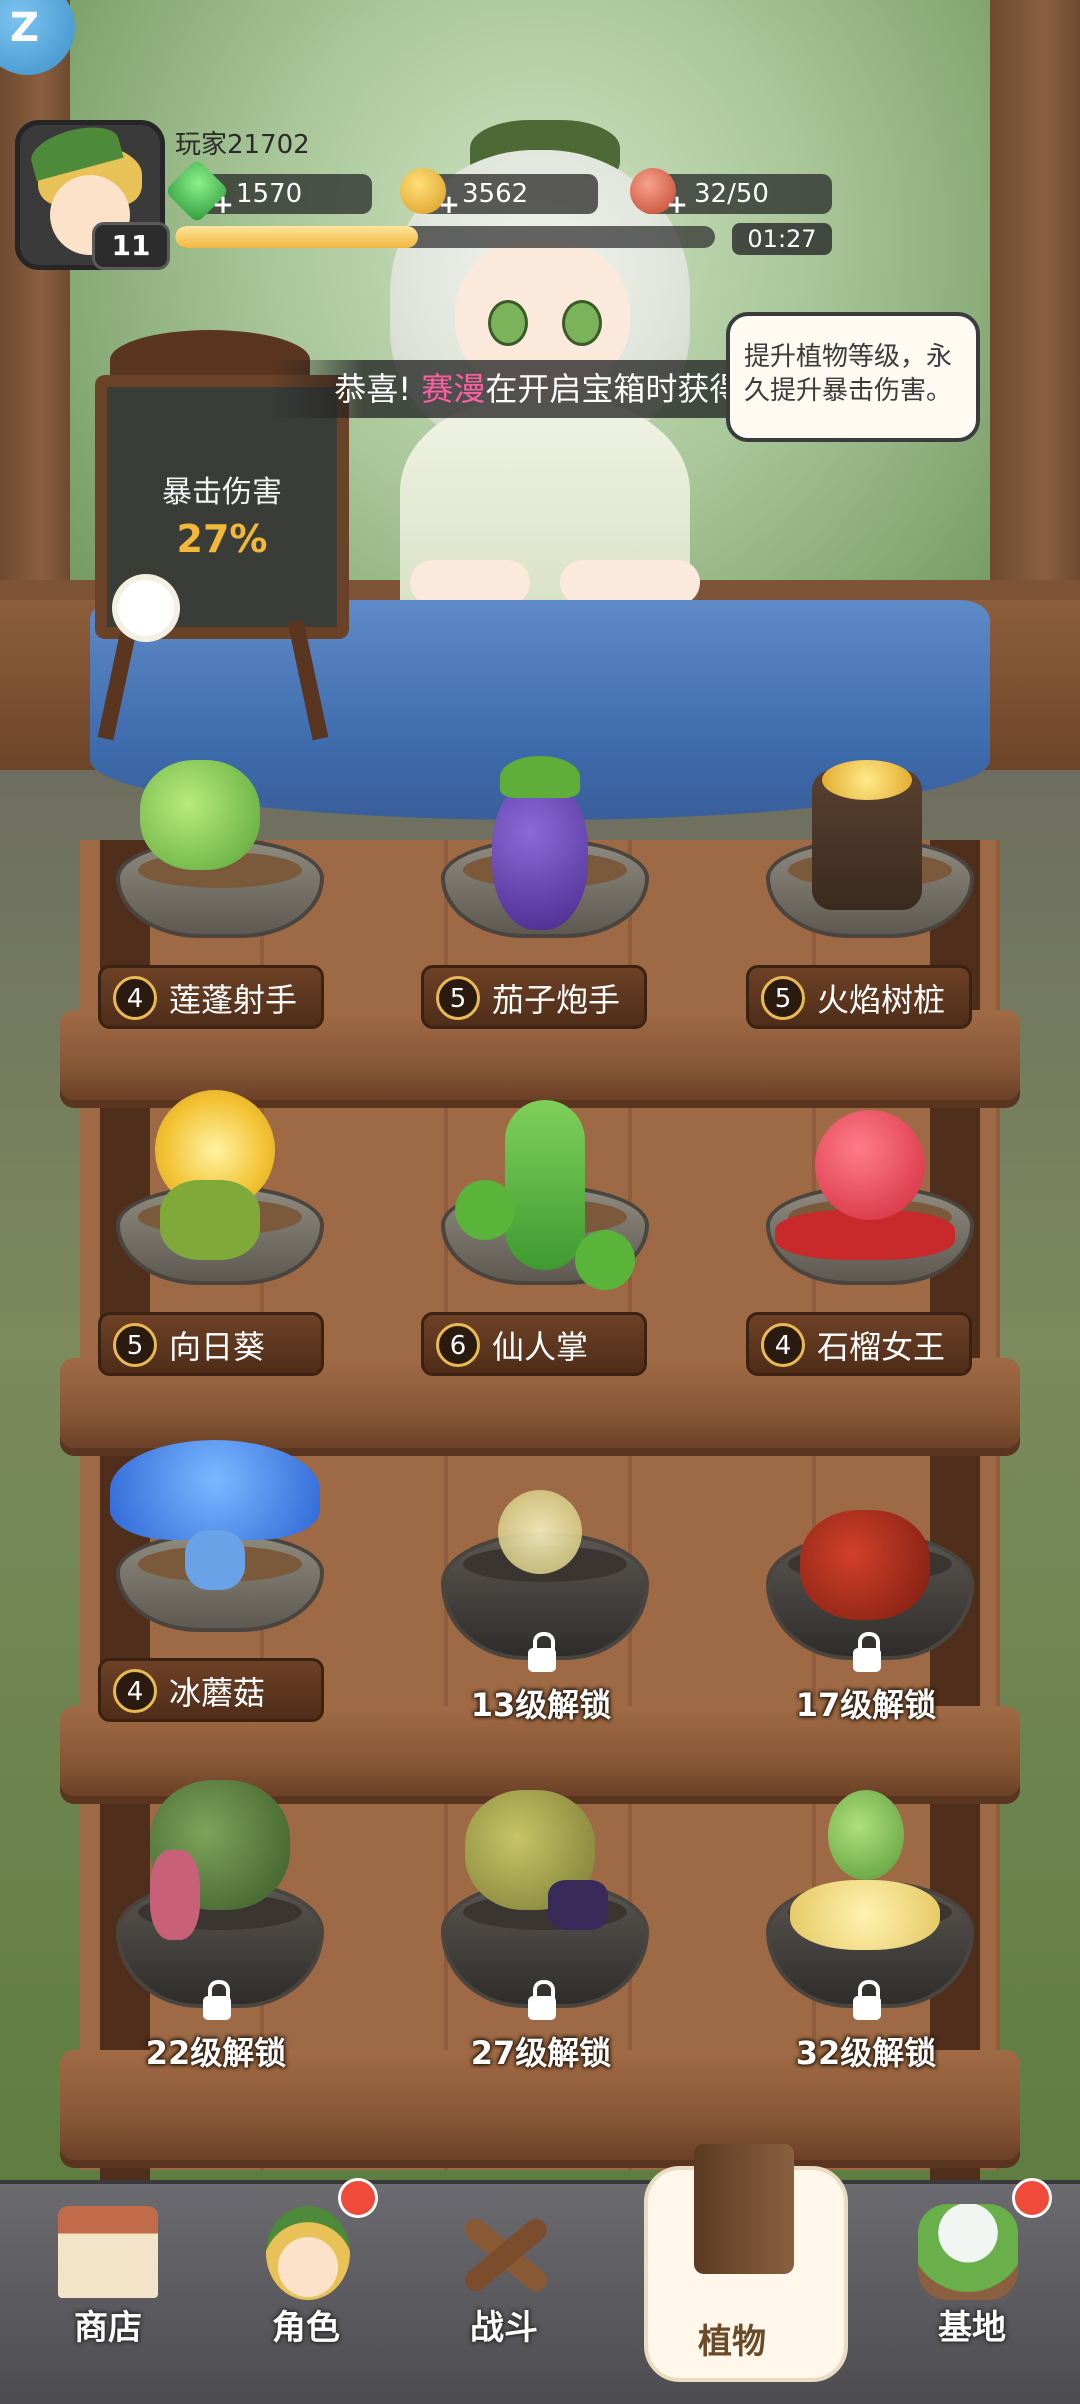 The width and height of the screenshot is (1080, 2404). I want to click on stamina-amount: 32/50, so click(731, 194).